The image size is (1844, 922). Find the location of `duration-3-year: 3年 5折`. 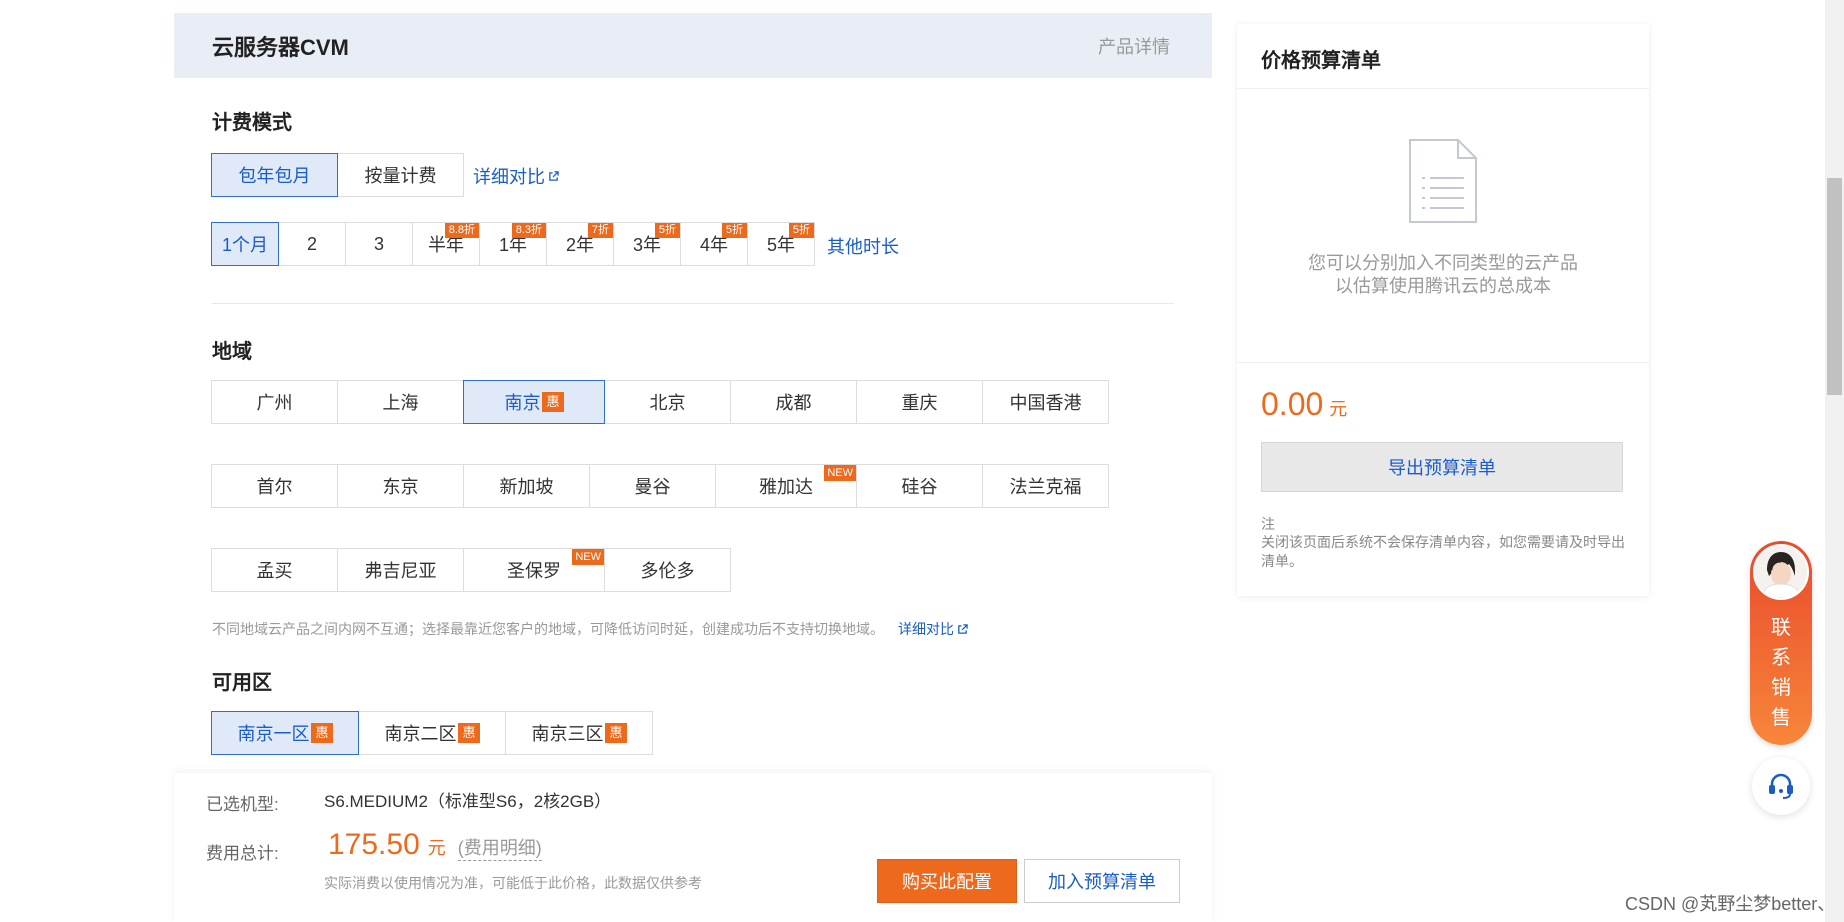

duration-3-year: 3年 5折 is located at coordinates (647, 244).